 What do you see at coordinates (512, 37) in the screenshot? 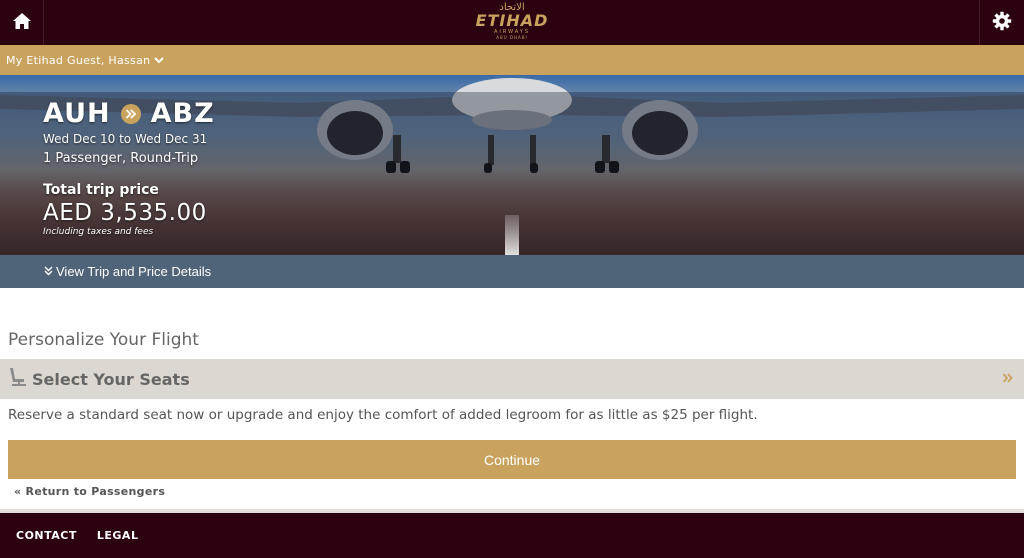
I see `logo-city: ABU DHABI` at bounding box center [512, 37].